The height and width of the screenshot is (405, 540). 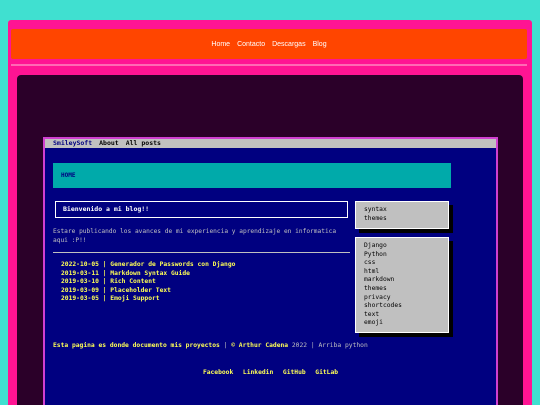 What do you see at coordinates (270, 143) in the screenshot?
I see `menu-bar: SmileySoft About All posts` at bounding box center [270, 143].